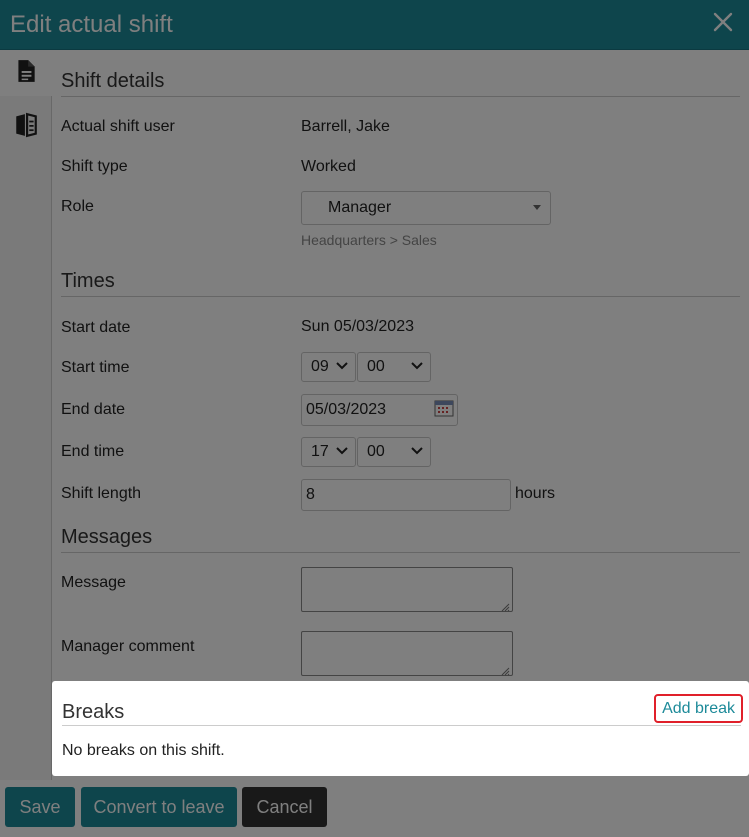  I want to click on shift-length-label: Shift length, so click(101, 493).